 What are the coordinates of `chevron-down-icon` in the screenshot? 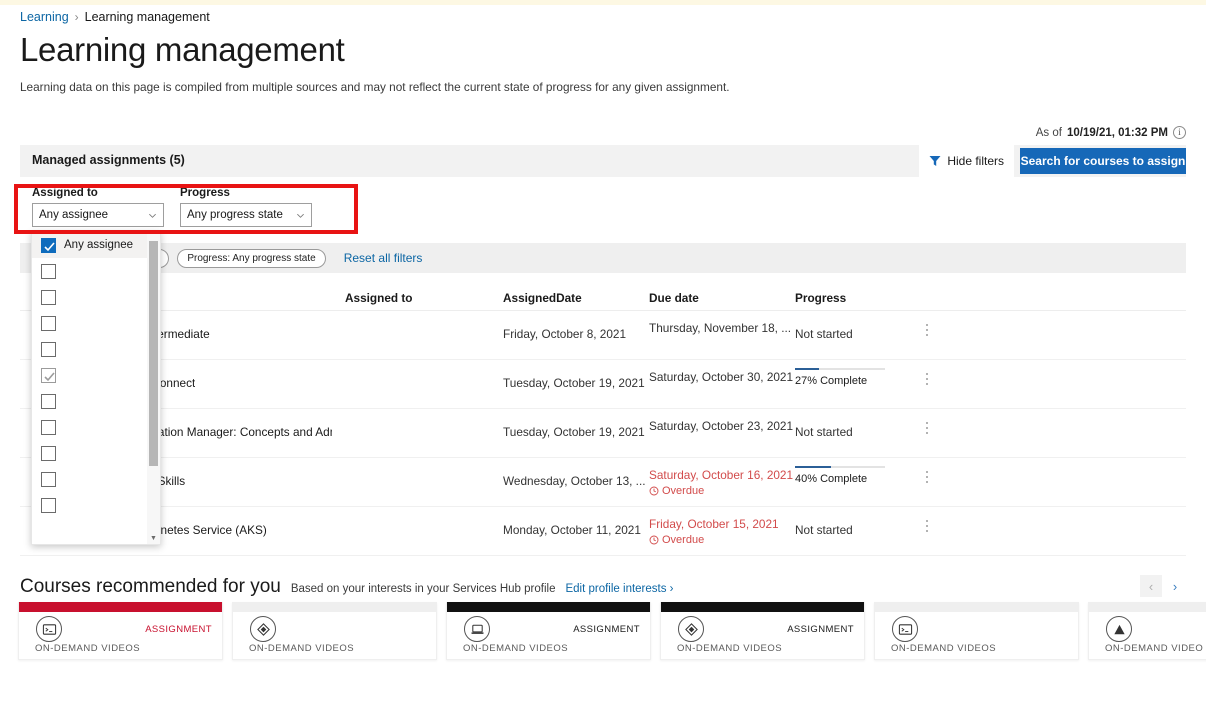 It's located at (300, 215).